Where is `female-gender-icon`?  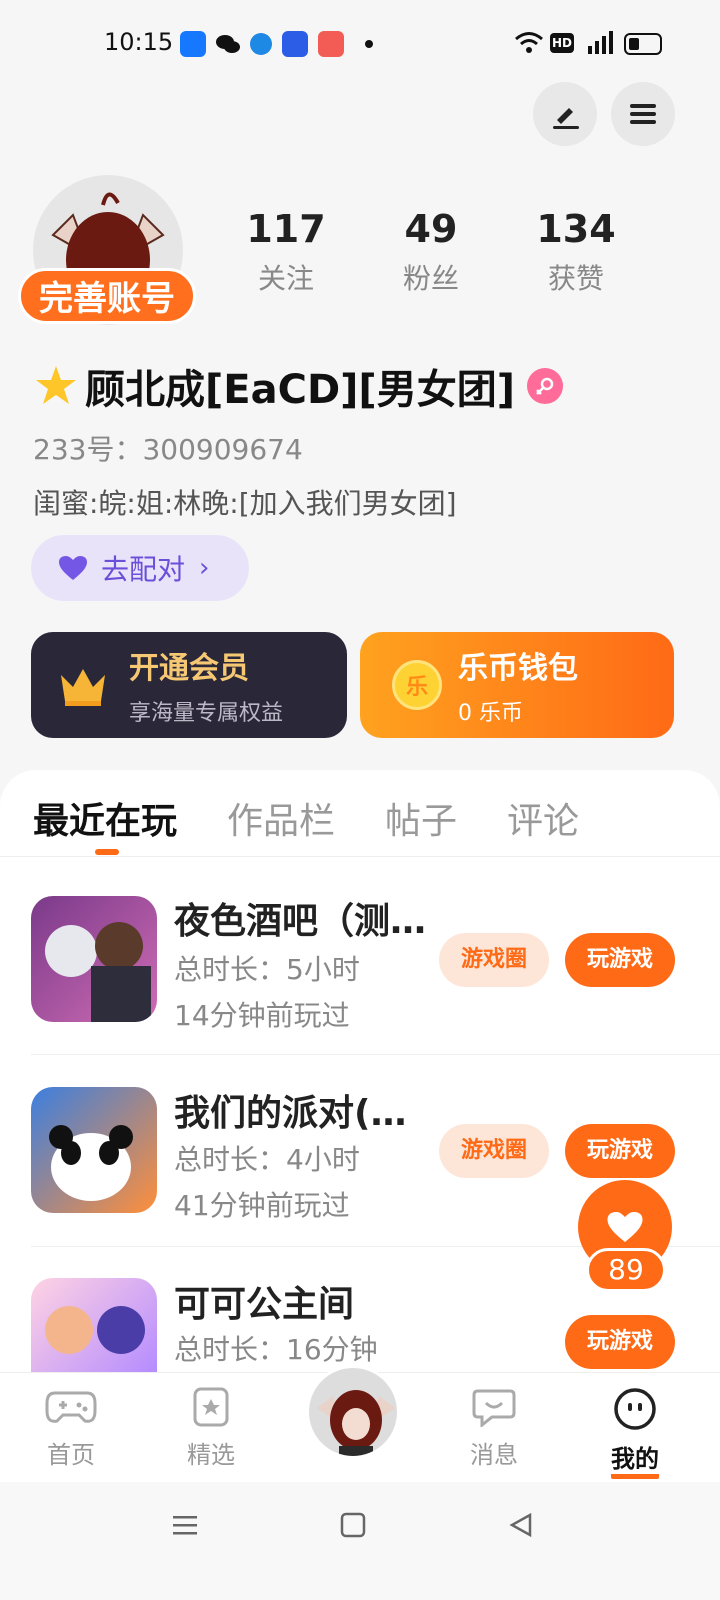 female-gender-icon is located at coordinates (545, 386).